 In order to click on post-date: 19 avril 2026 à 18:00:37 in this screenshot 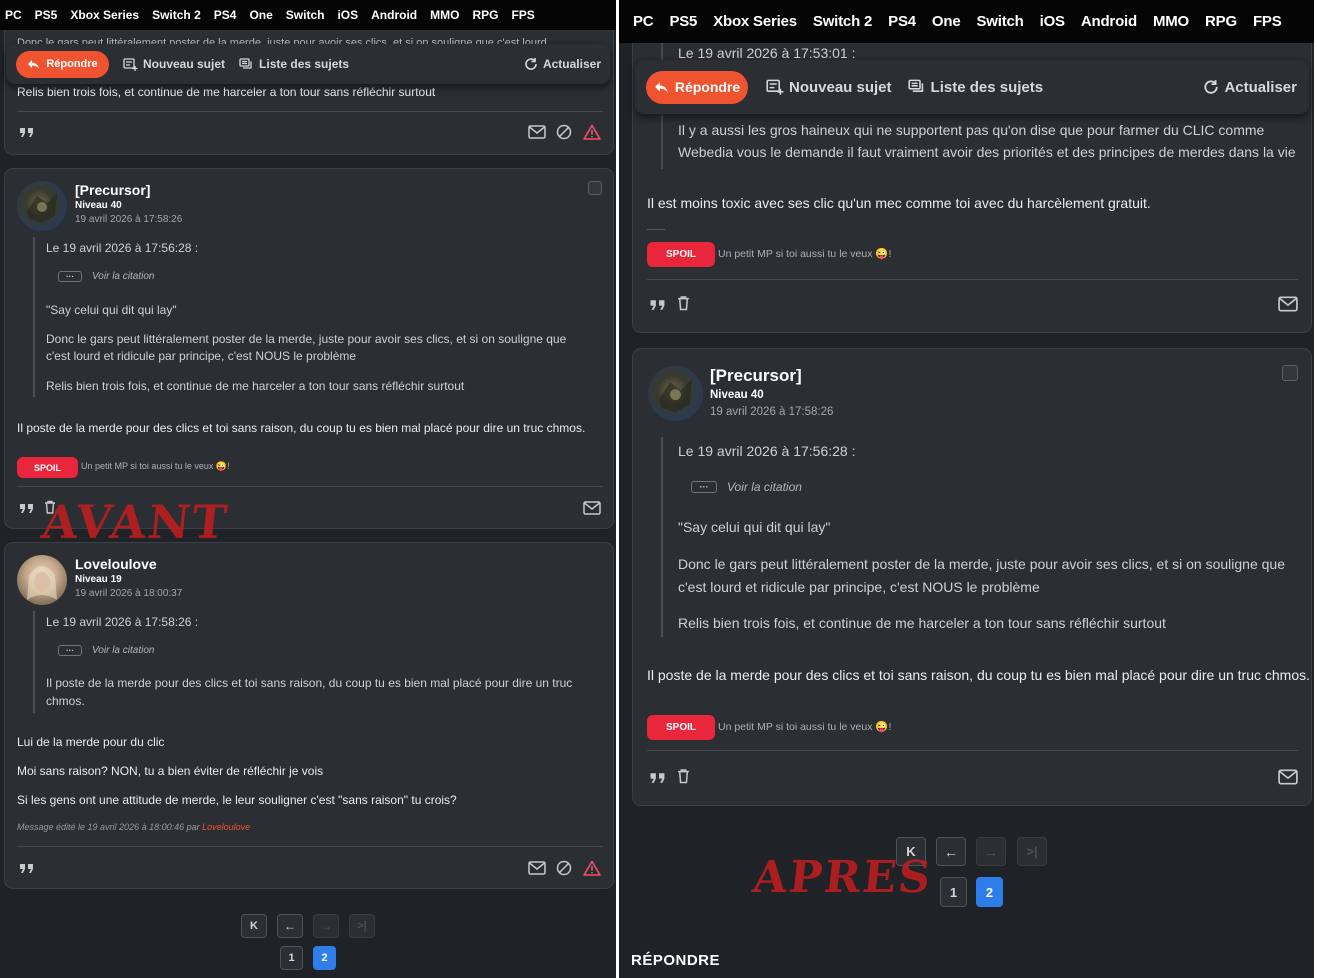, I will do `click(128, 593)`.